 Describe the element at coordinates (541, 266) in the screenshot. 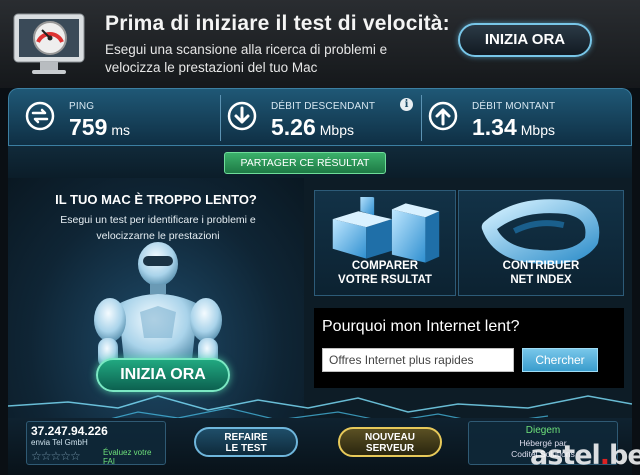

I see `contribute-line1: CONTRIBUER` at that location.